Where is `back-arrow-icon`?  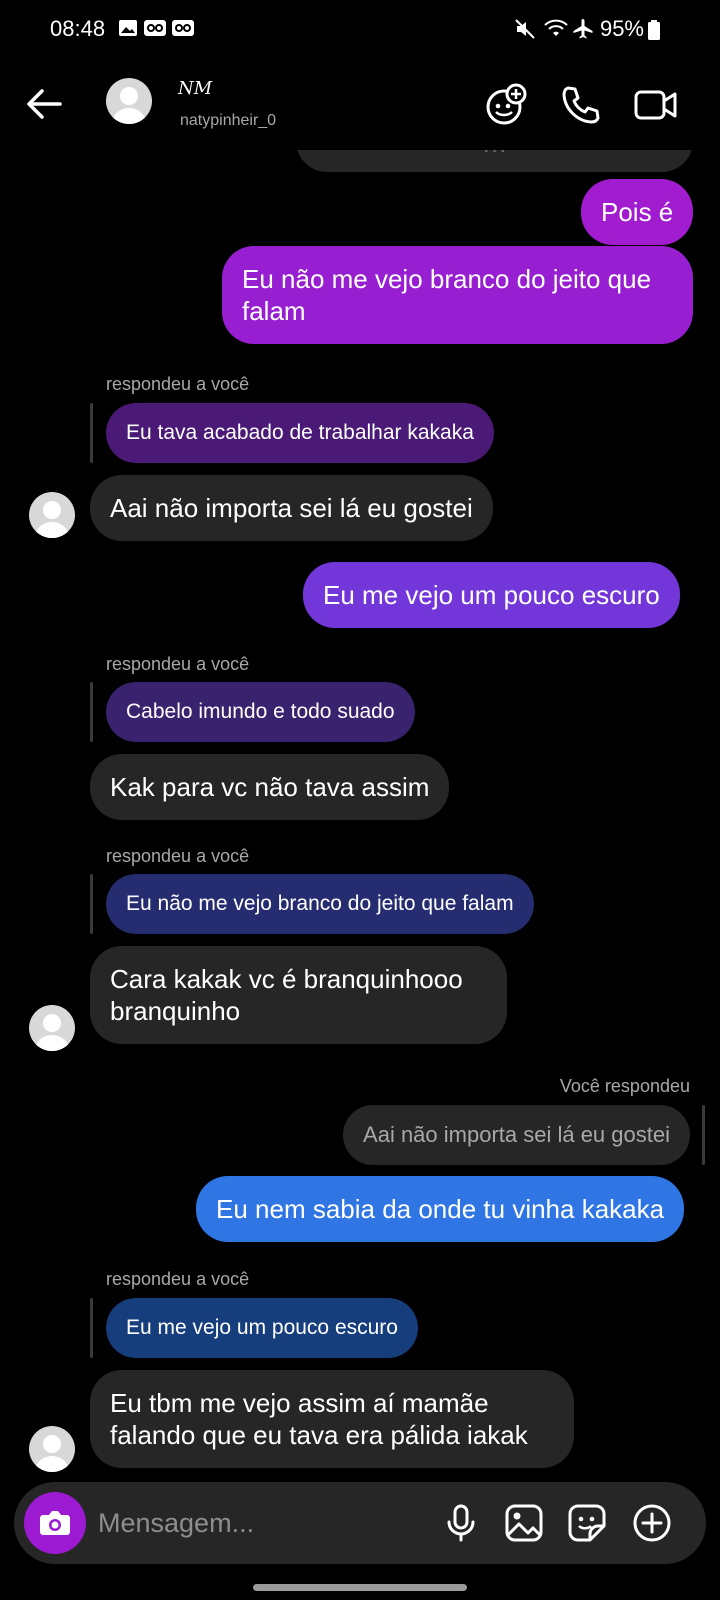
back-arrow-icon is located at coordinates (44, 104).